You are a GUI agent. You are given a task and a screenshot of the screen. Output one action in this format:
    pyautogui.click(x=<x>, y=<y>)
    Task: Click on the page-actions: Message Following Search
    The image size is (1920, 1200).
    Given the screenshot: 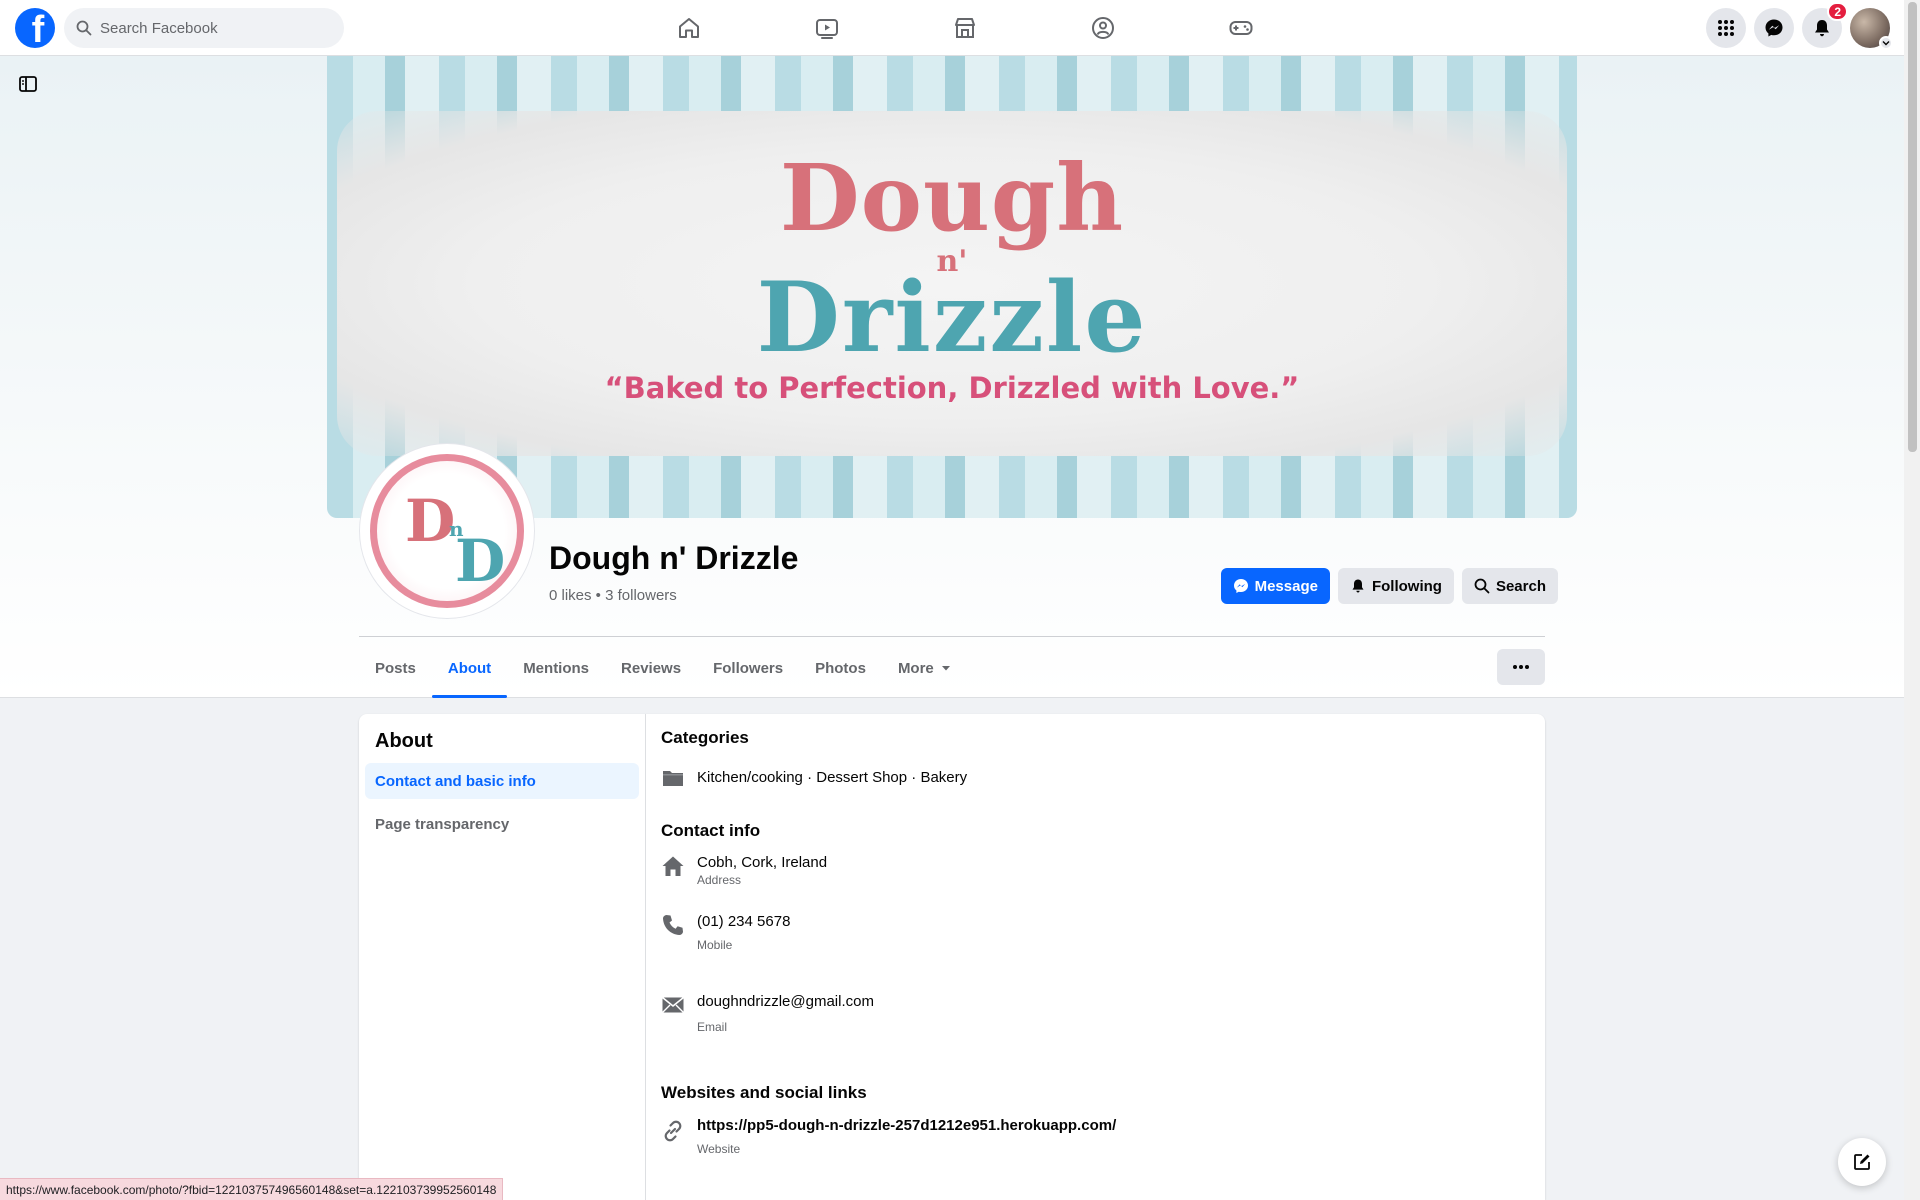 What is the action you would take?
    pyautogui.click(x=1389, y=586)
    